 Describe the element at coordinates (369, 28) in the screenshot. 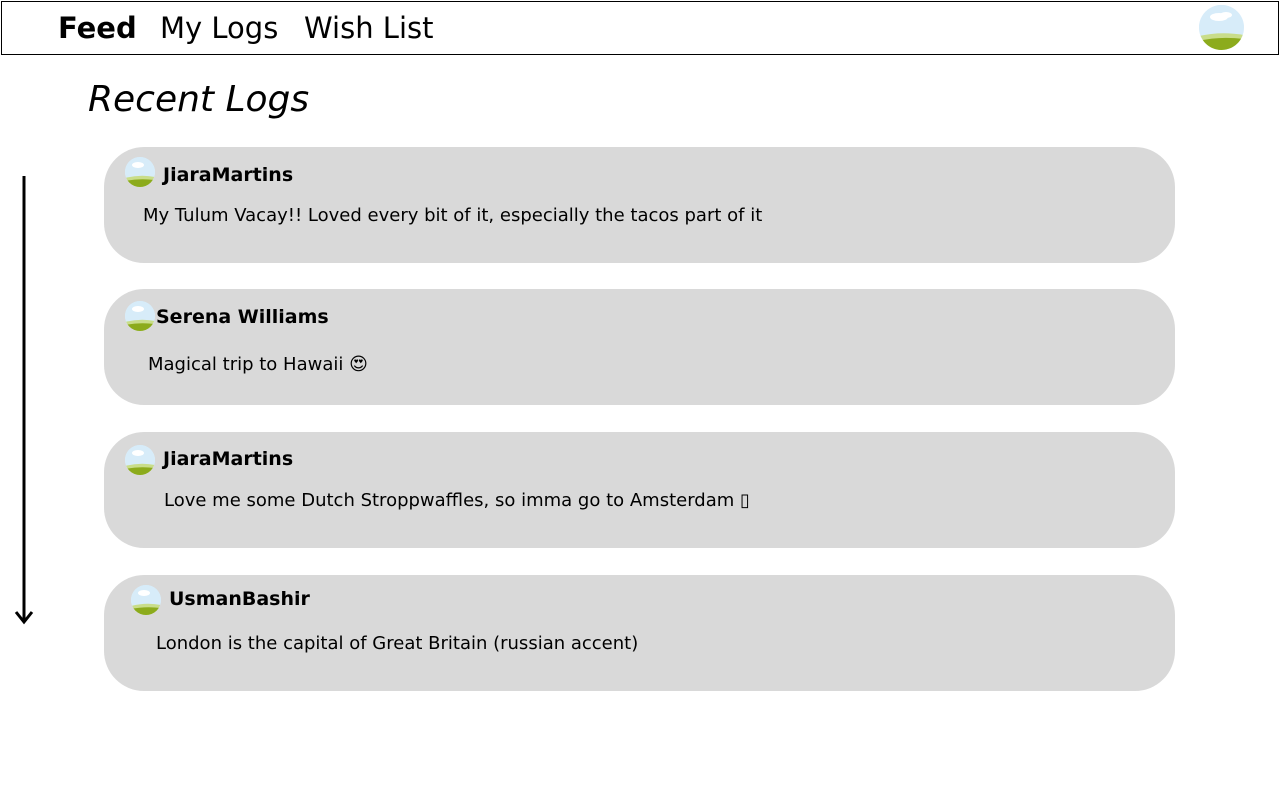

I see `nav-wish-list-link: Wish List` at that location.